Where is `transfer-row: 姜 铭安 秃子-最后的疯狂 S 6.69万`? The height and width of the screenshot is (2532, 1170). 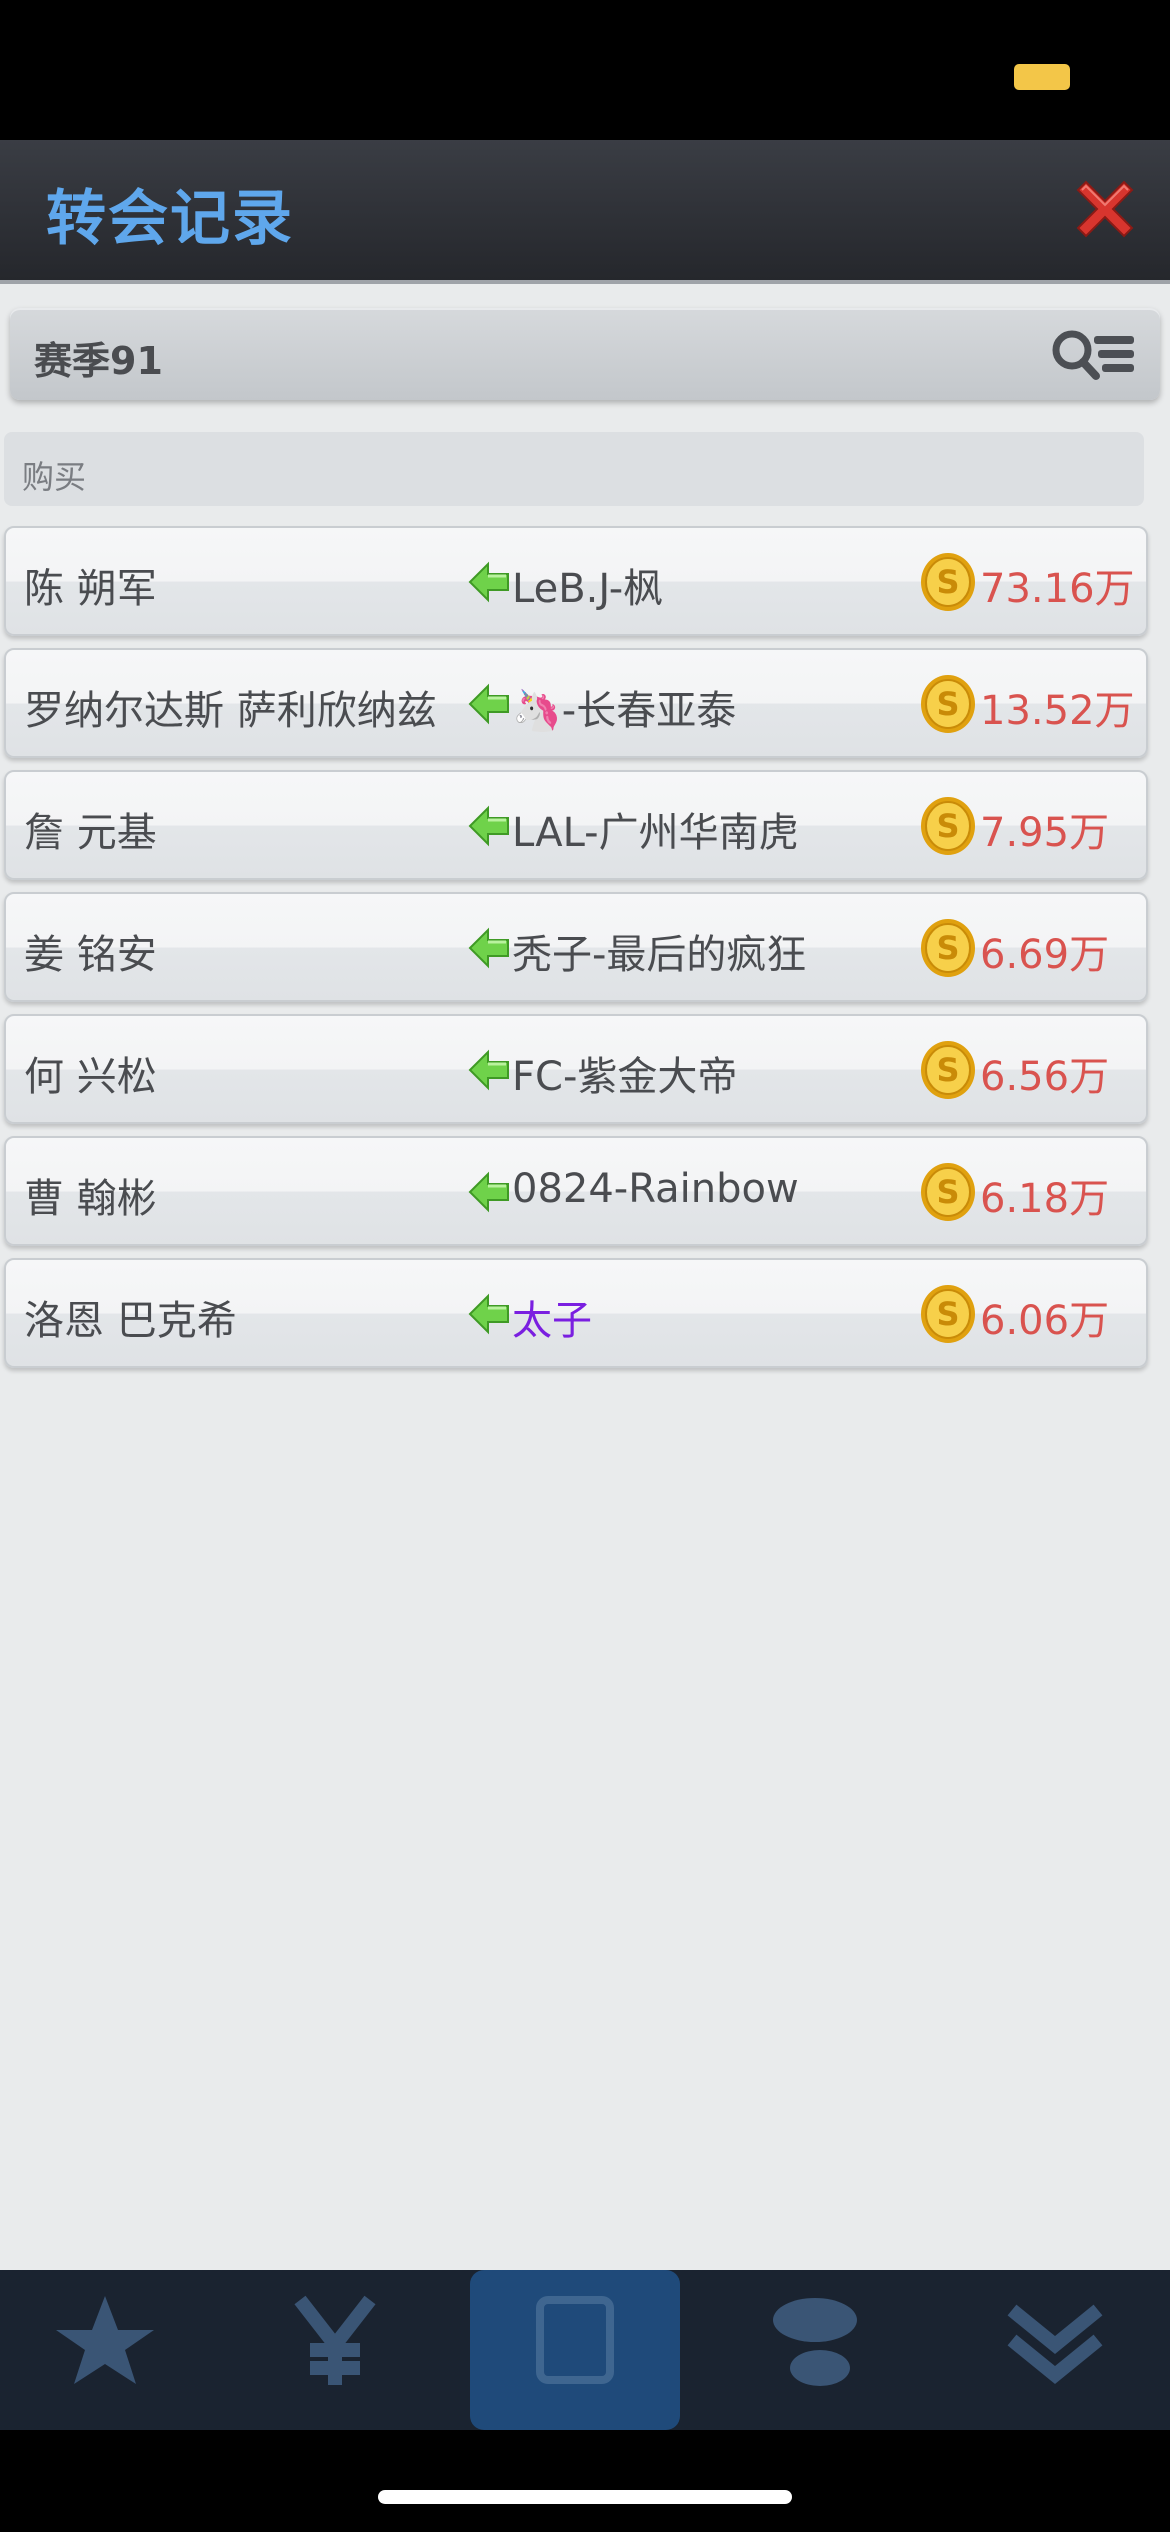
transfer-row: 姜 铭安 秃子-最后的疯狂 S 6.69万 is located at coordinates (576, 947).